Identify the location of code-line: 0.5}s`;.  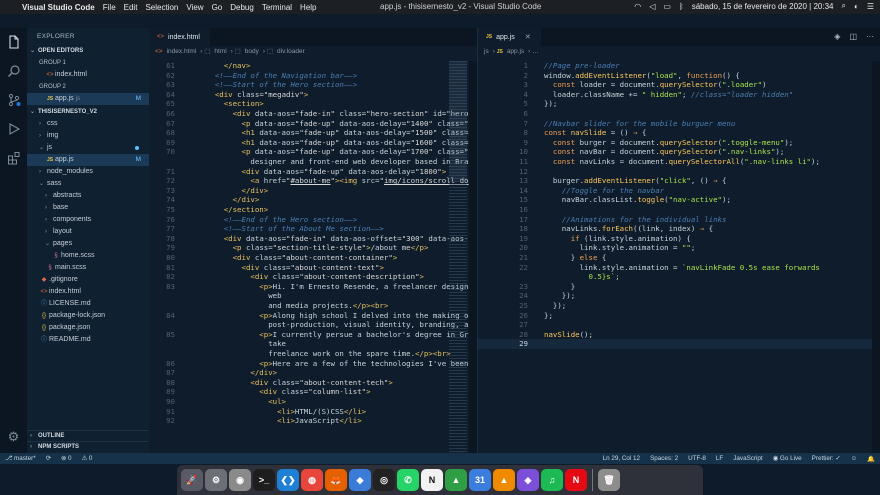
(679, 277).